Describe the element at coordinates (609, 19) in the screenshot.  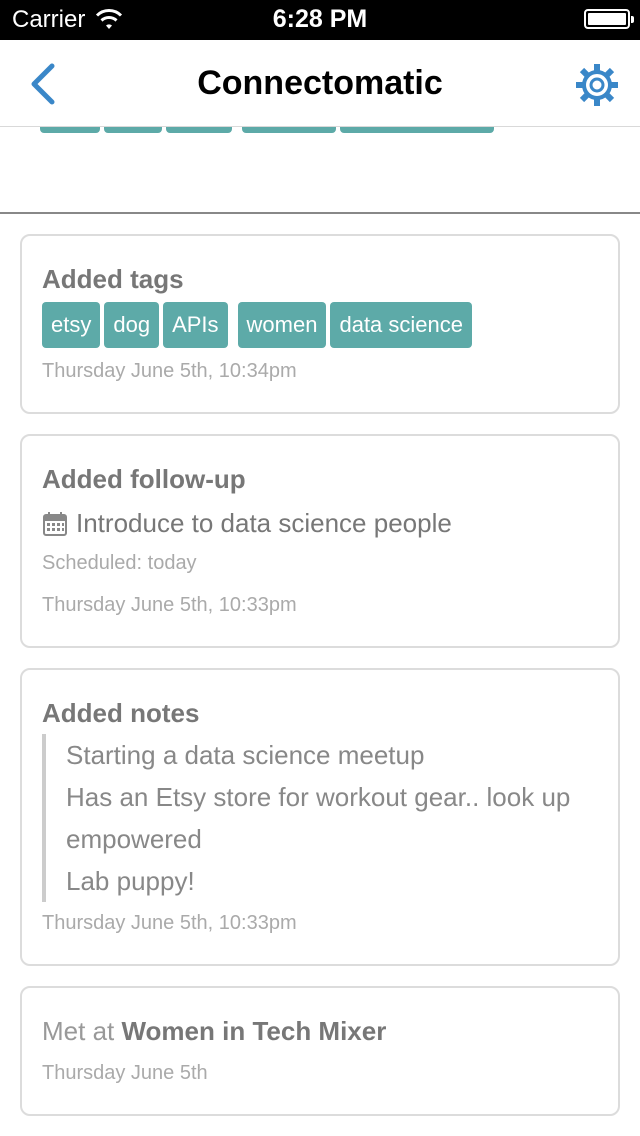
I see `battery-icon` at that location.